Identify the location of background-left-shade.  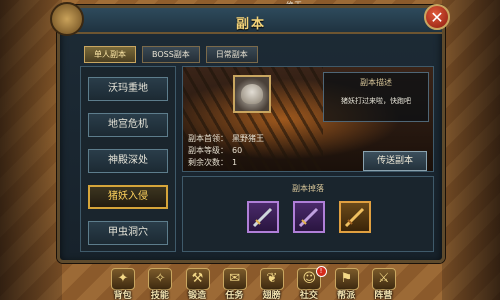
(31, 150).